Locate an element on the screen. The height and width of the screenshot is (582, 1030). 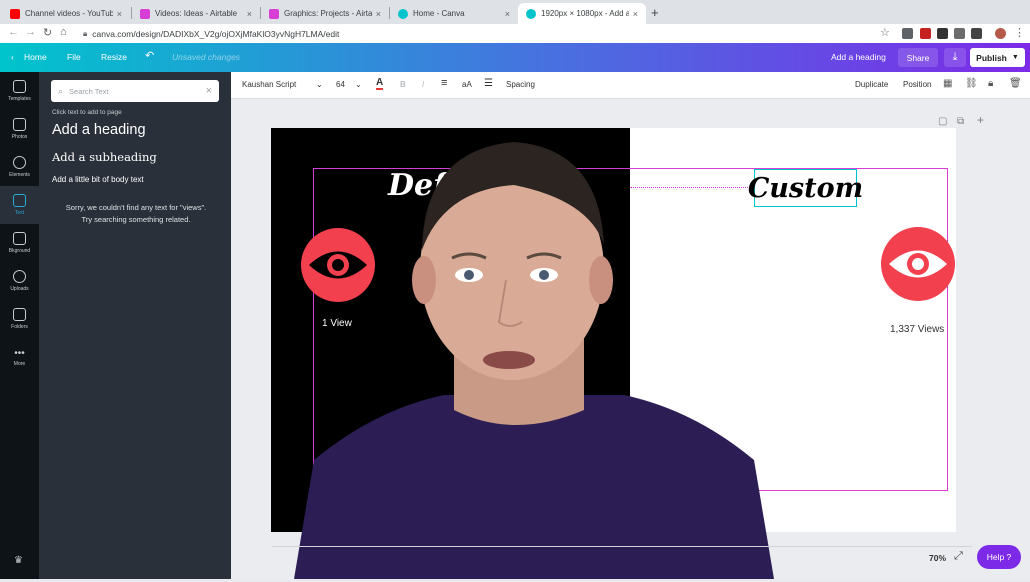
file-menu-button: File is located at coordinates (74, 57).